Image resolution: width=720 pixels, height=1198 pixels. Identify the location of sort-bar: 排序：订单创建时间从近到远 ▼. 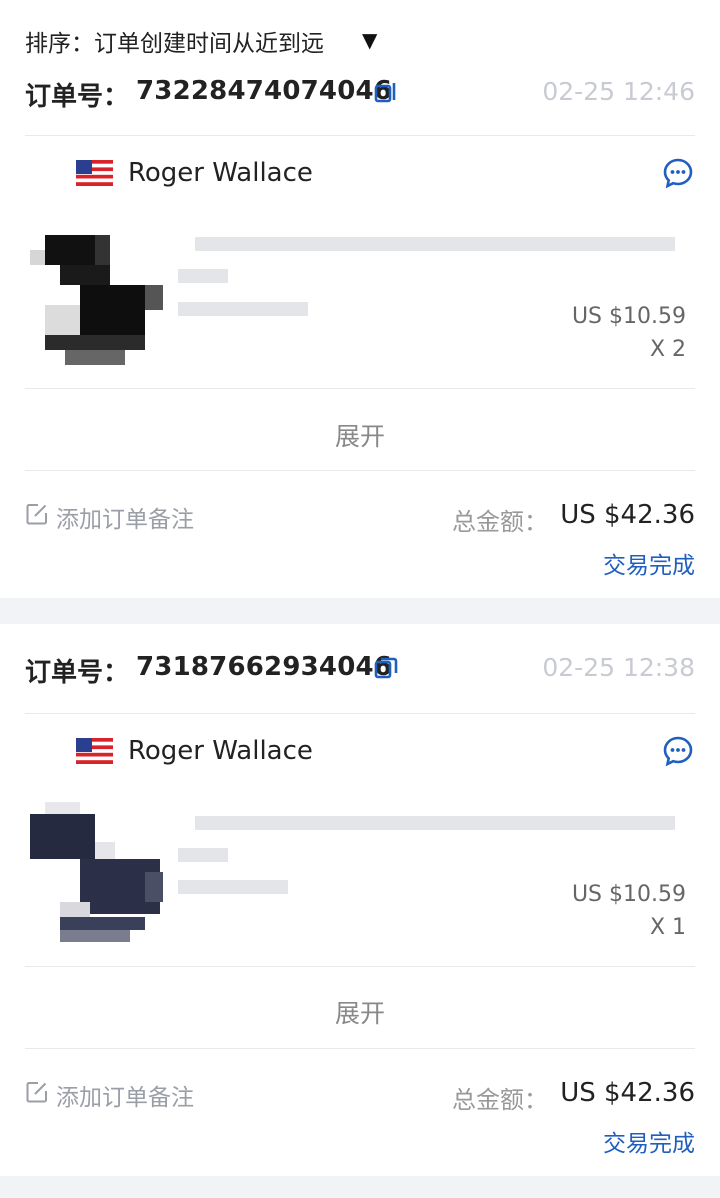
(360, 35).